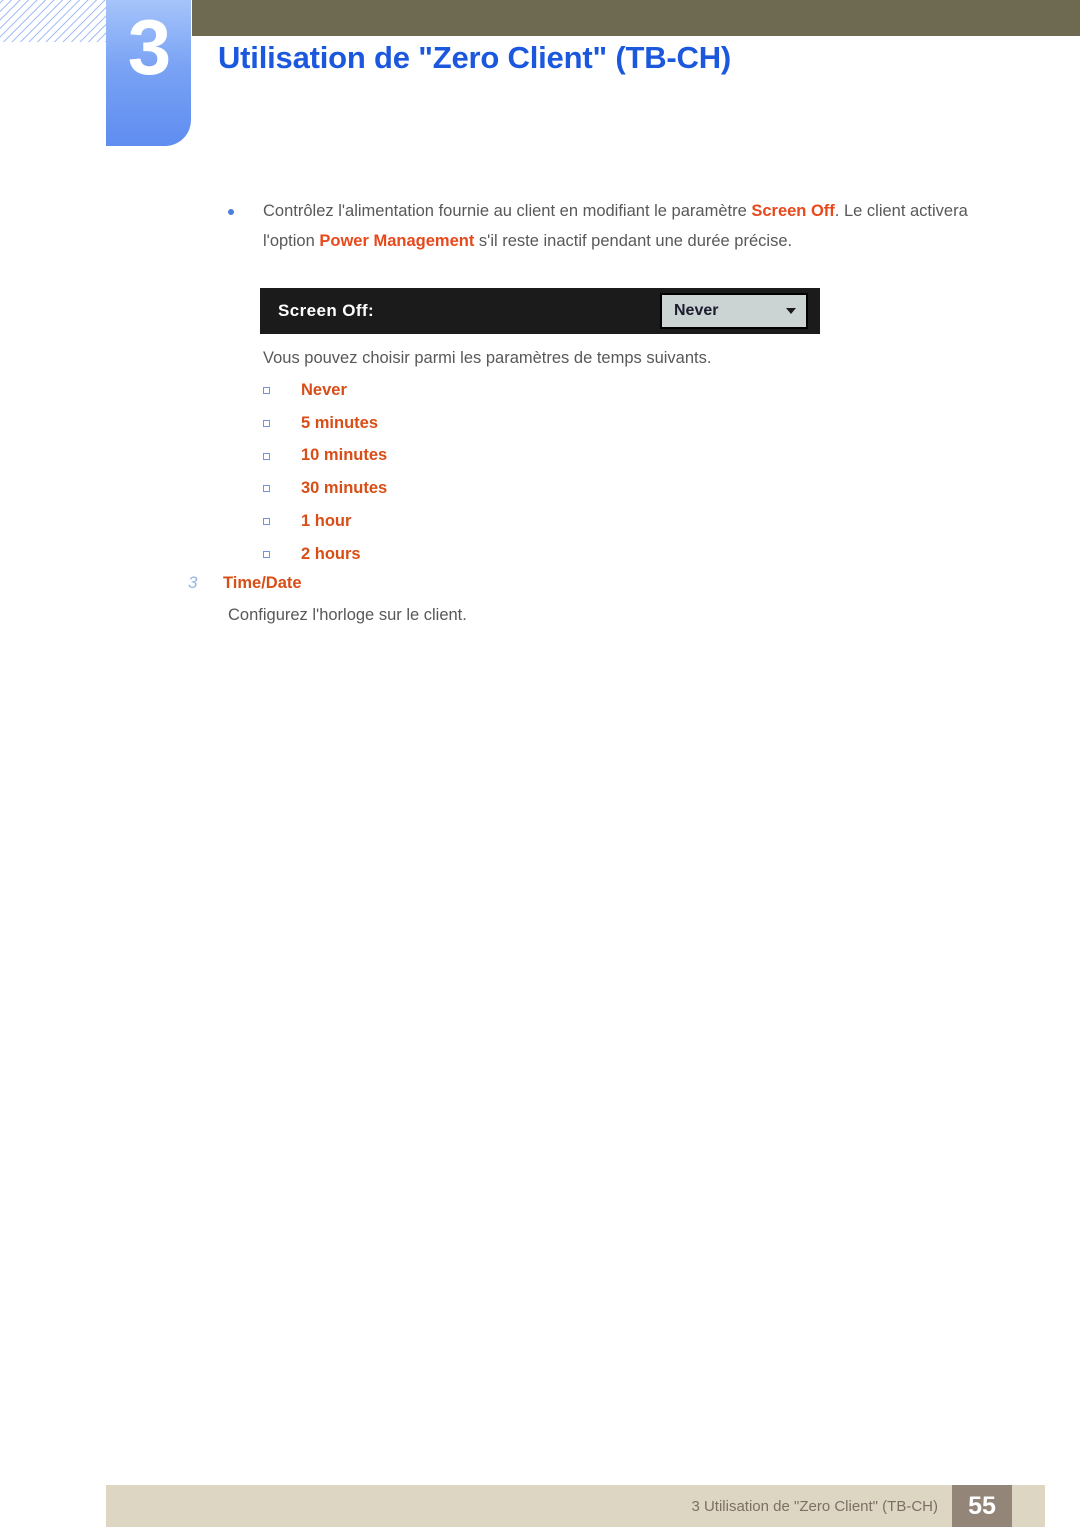 Image resolution: width=1080 pixels, height=1527 pixels. Describe the element at coordinates (563, 423) in the screenshot. I see `list-item: 5 minutes` at that location.